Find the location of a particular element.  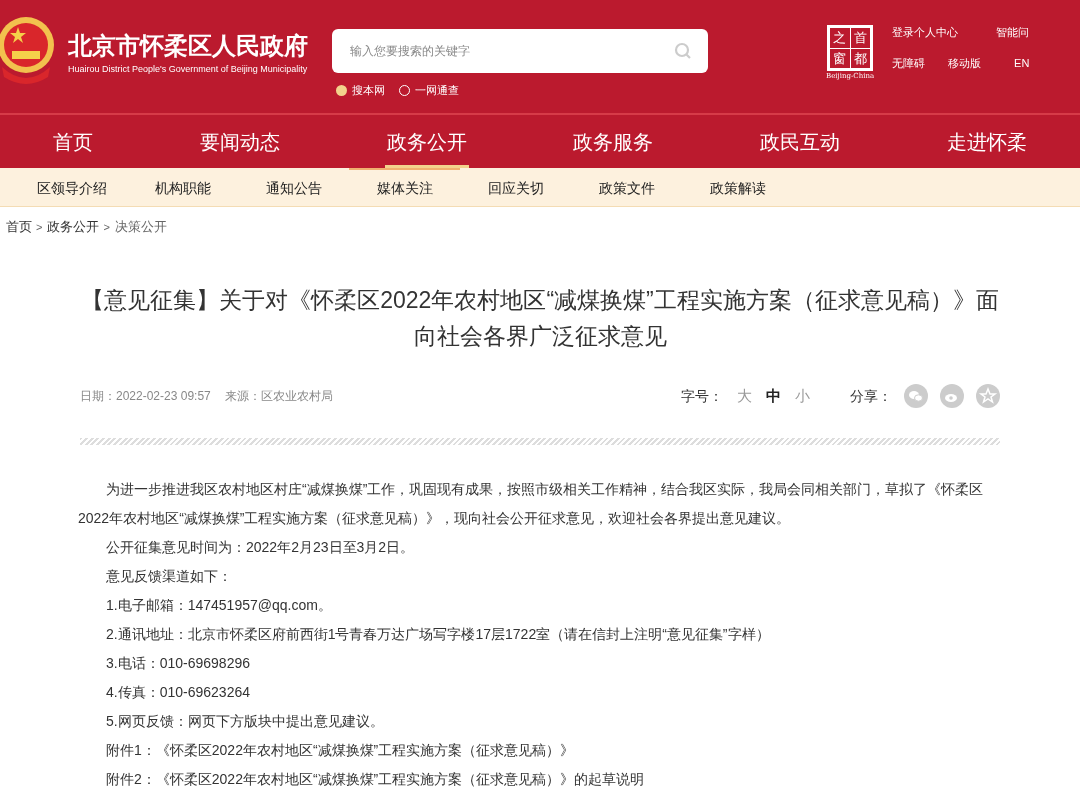

logo-character: 之 is located at coordinates (840, 38).